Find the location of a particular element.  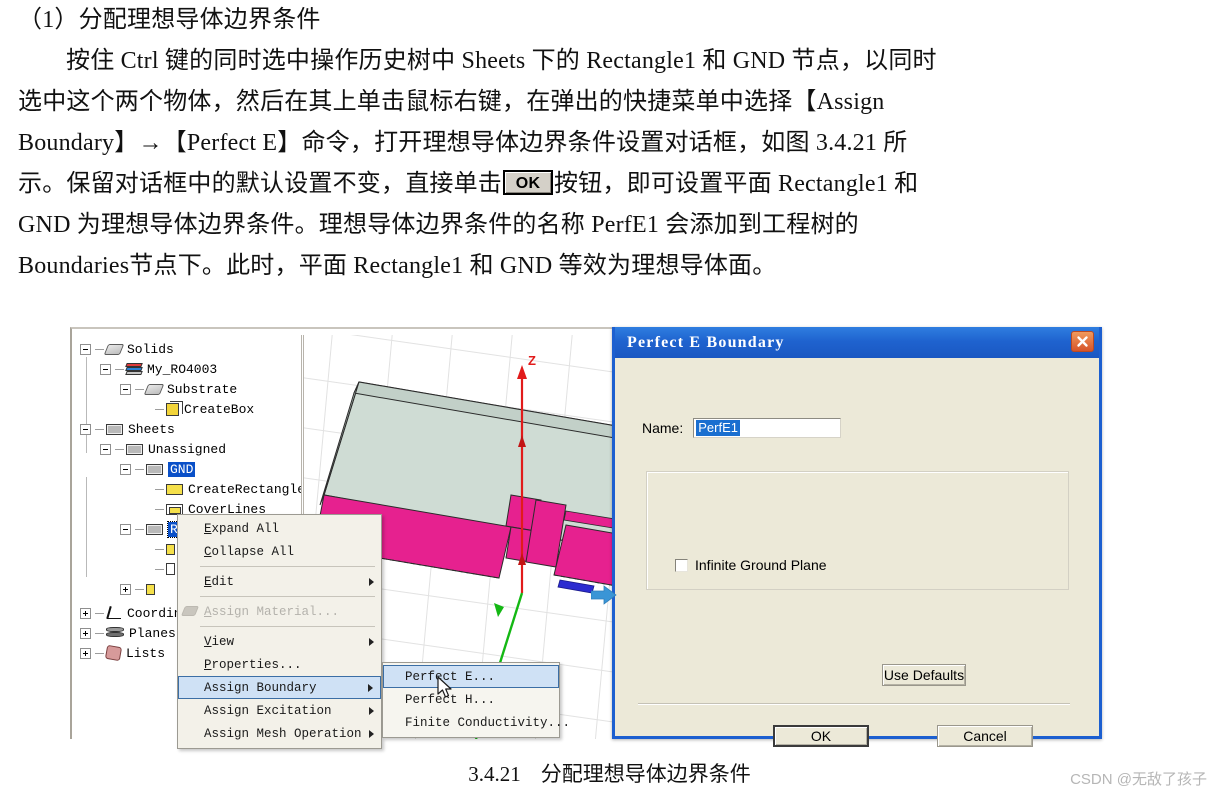

menu-item-edit: Edit is located at coordinates (279, 581).